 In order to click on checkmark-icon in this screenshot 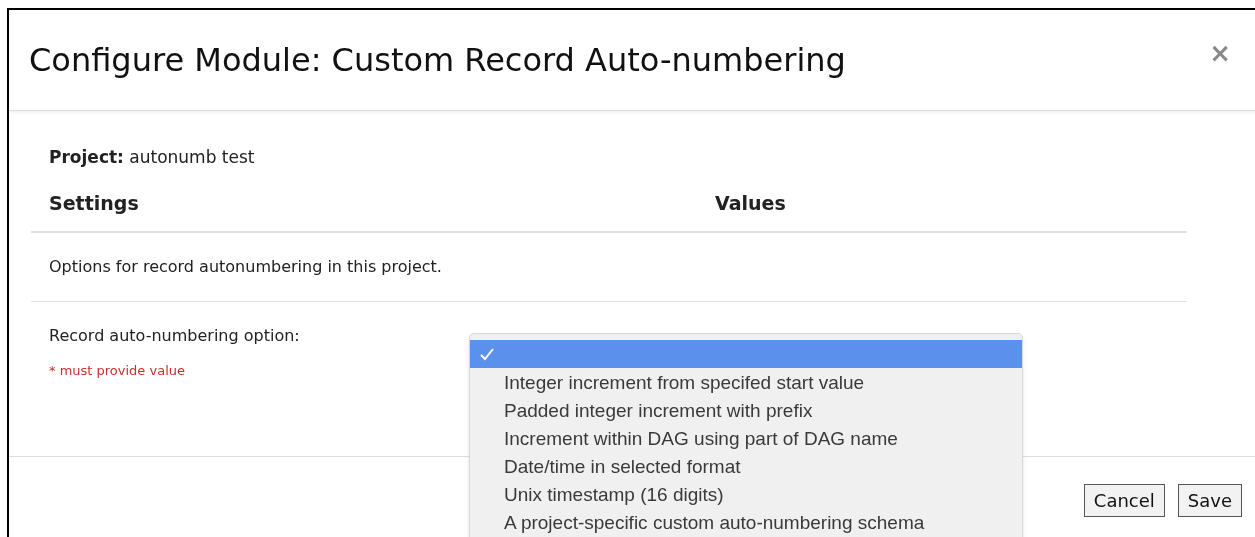, I will do `click(487, 354)`.